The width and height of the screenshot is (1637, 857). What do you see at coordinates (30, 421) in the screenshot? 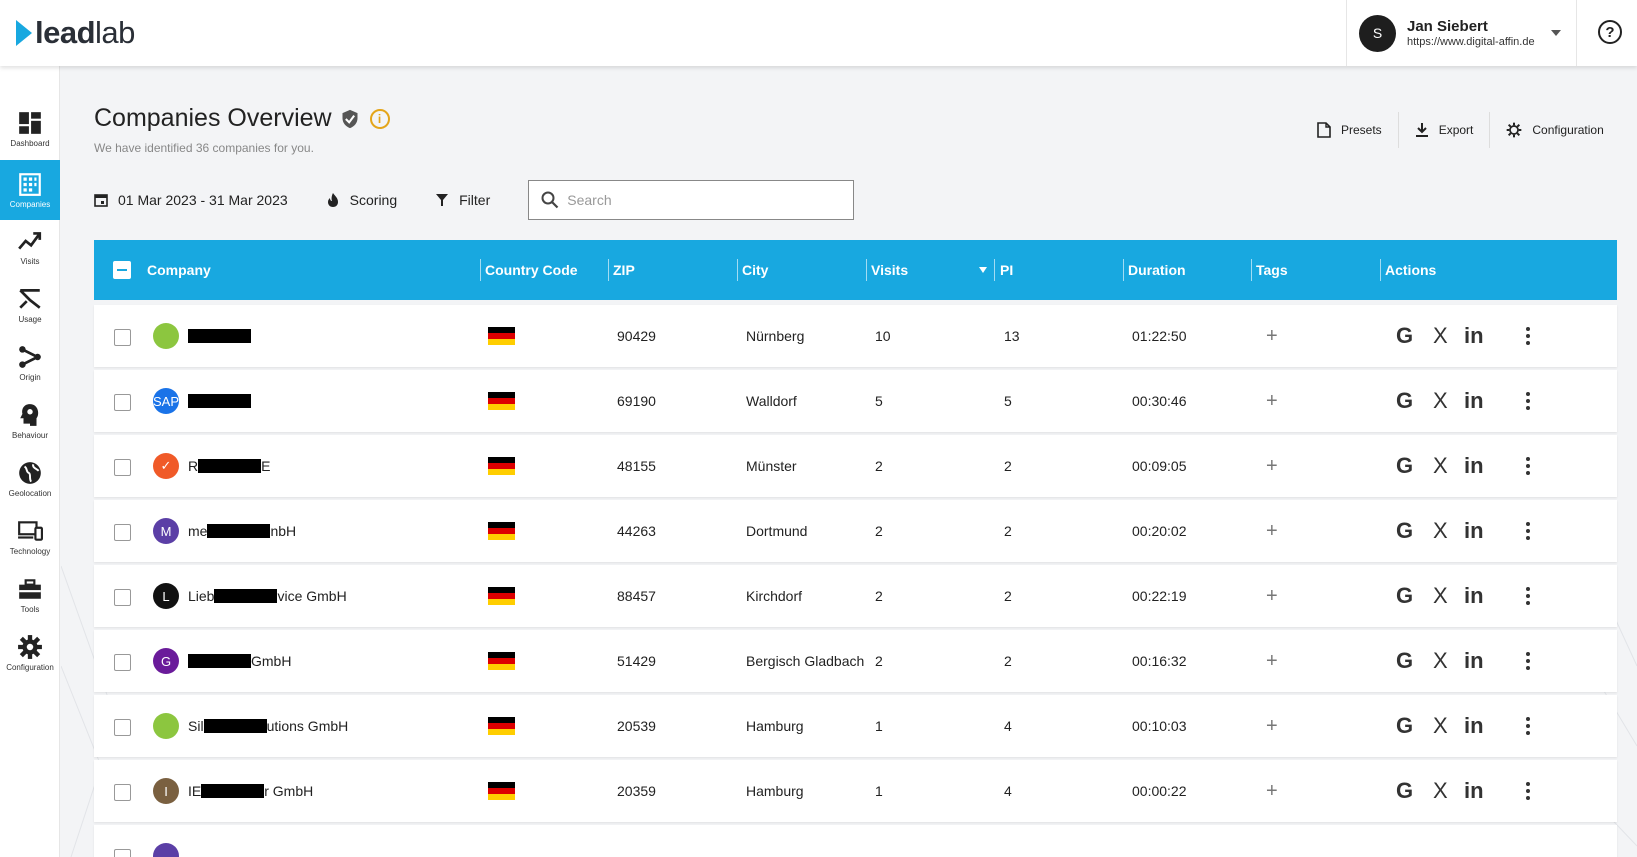
I see `sidebar-item-behaviour: Behaviour` at bounding box center [30, 421].